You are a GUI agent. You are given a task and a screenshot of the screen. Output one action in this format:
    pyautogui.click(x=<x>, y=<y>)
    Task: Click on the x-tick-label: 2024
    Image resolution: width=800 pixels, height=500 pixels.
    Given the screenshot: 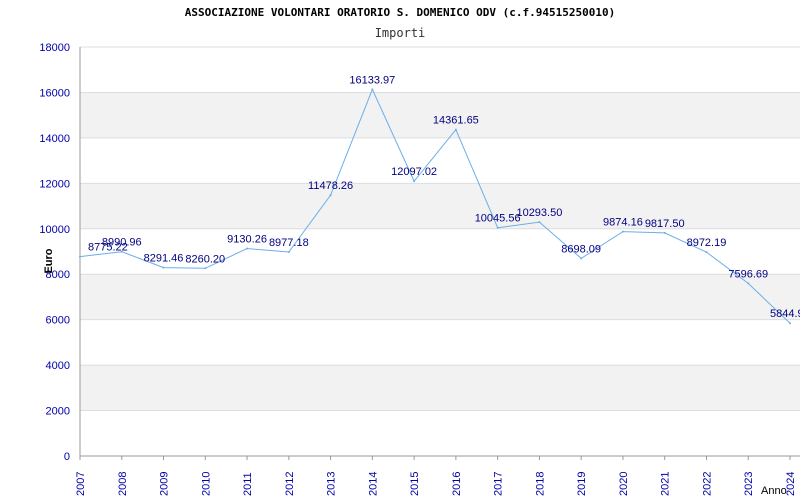 What is the action you would take?
    pyautogui.click(x=791, y=484)
    